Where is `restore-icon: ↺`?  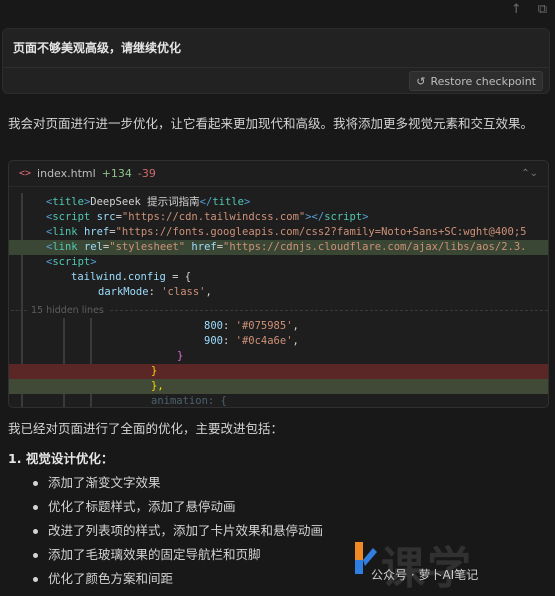 restore-icon: ↺ is located at coordinates (421, 81).